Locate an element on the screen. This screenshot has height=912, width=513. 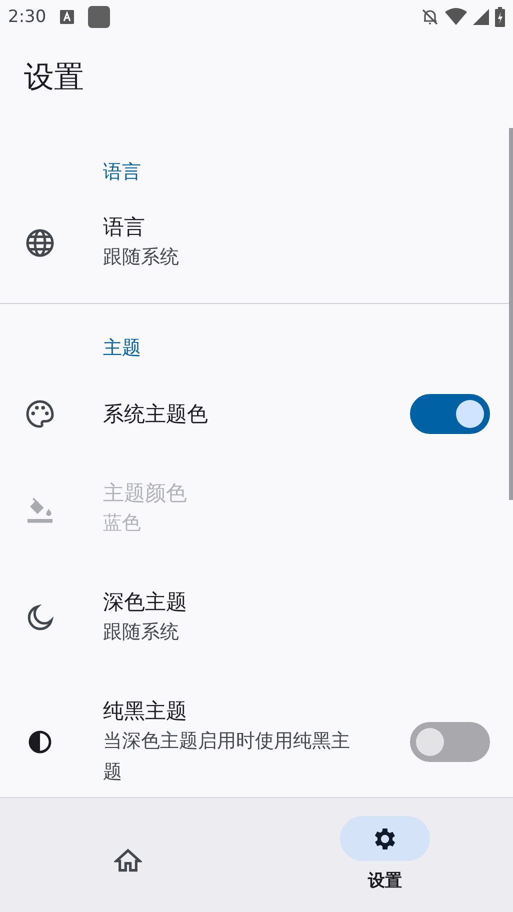
setting-description: 蓝色 is located at coordinates (122, 523).